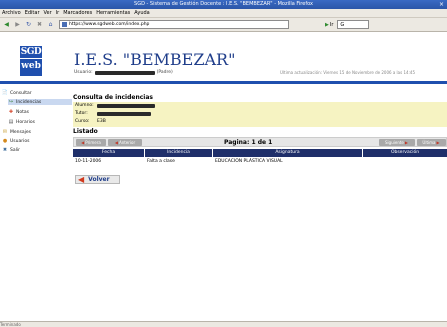  What do you see at coordinates (48, 13) in the screenshot?
I see `menu-ver: Ver` at bounding box center [48, 13].